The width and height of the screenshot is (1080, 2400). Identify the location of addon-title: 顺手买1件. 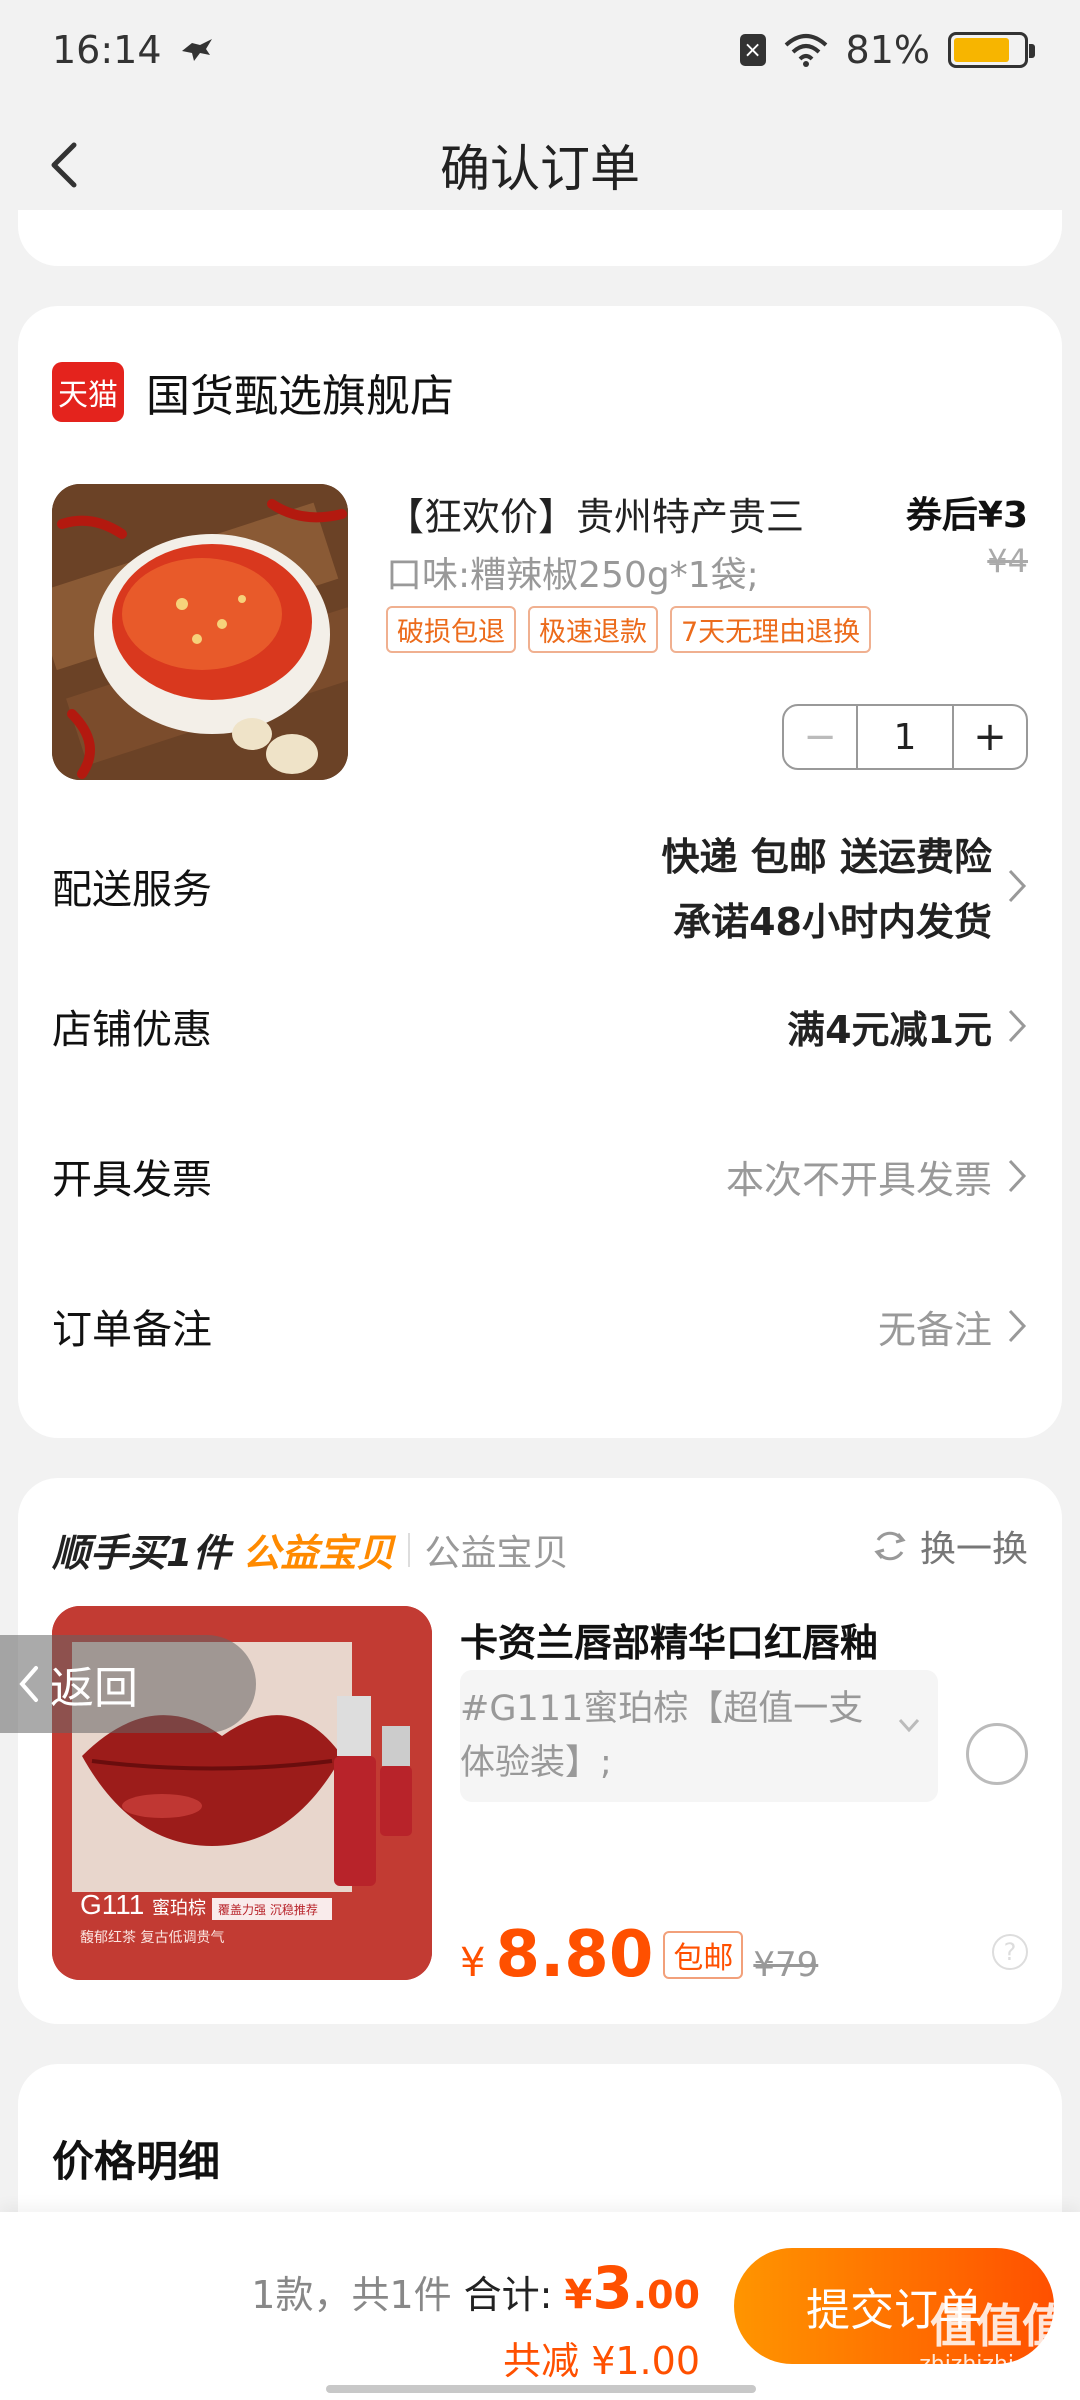
(141, 1553).